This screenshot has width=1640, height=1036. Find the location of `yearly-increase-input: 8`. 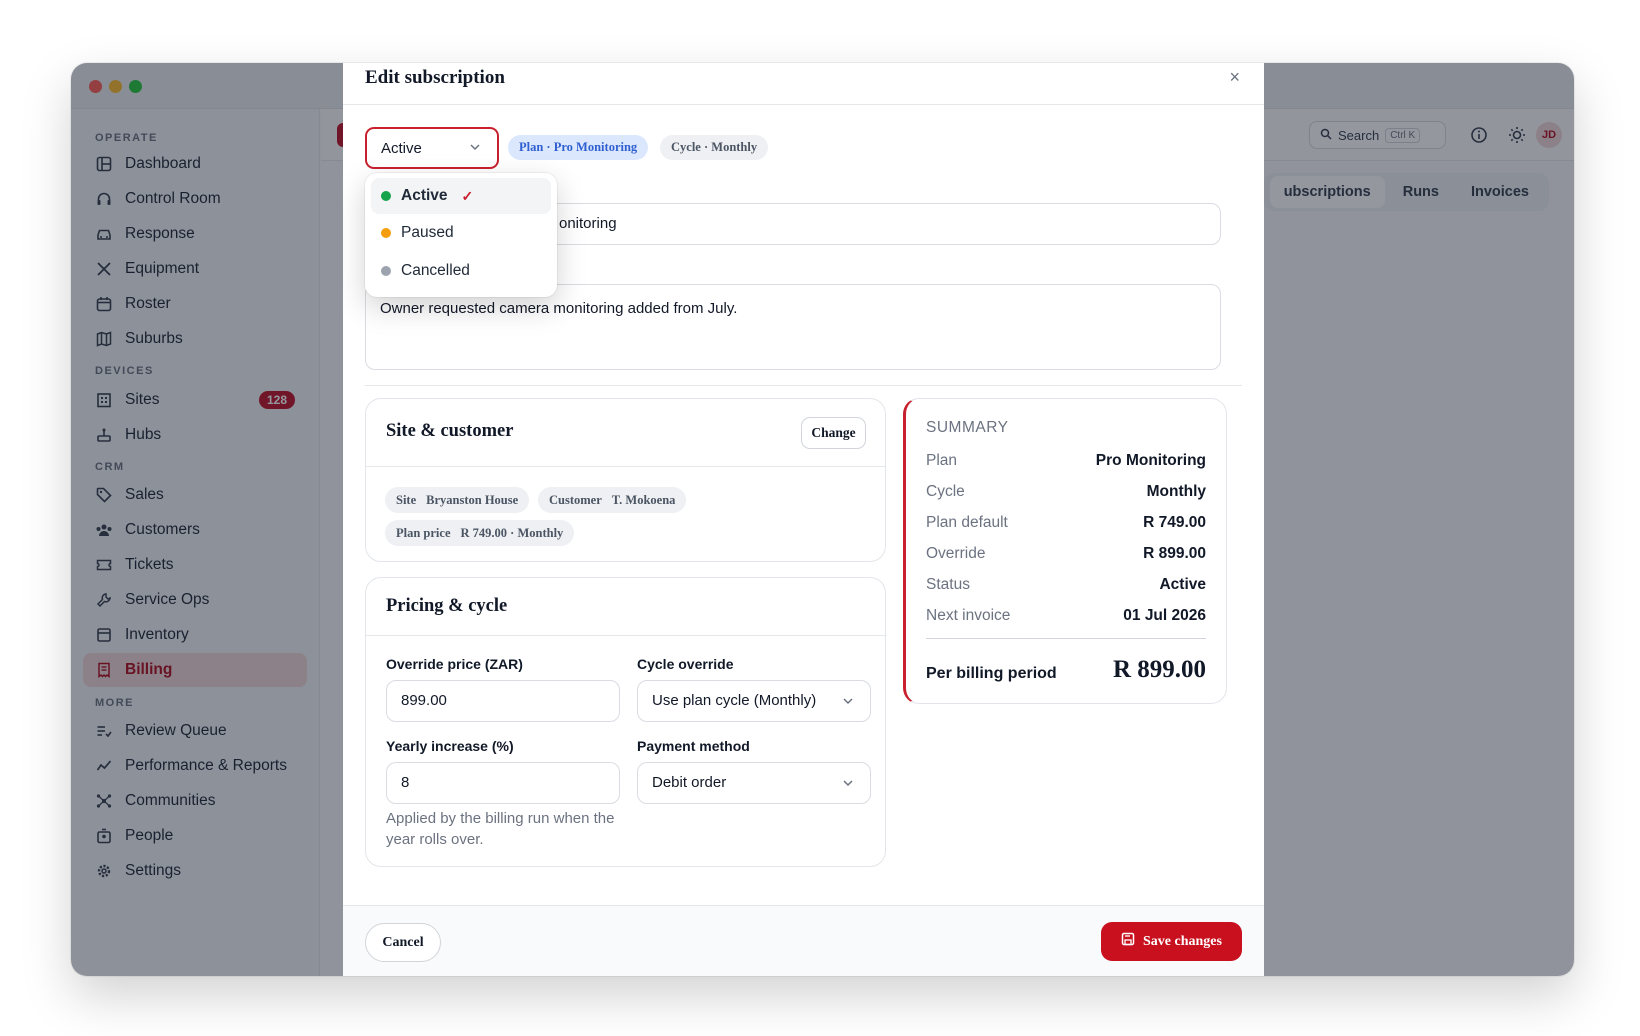

yearly-increase-input: 8 is located at coordinates (503, 783).